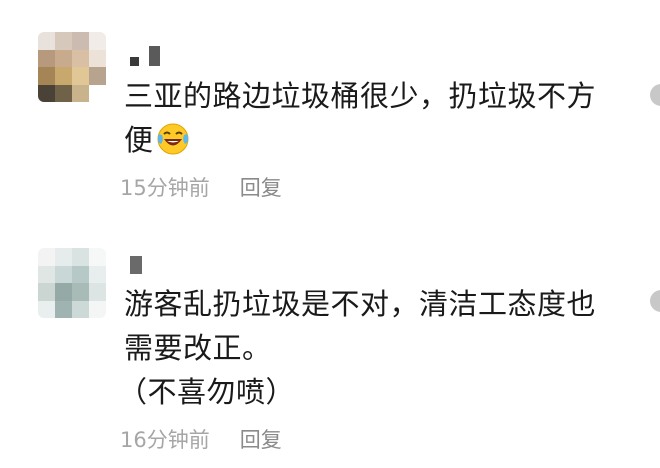  I want to click on comment-meta: 15分钟前 回复, so click(201, 187).